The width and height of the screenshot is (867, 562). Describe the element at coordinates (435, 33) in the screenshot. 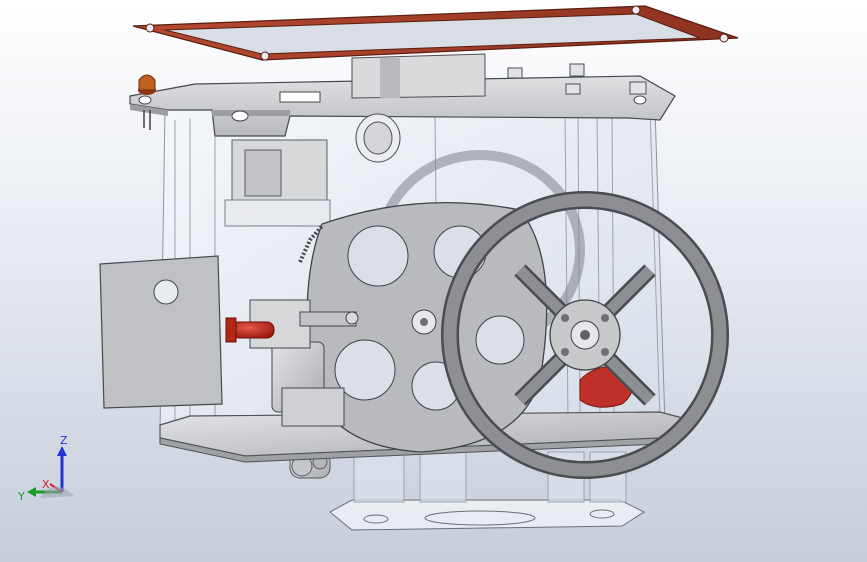

I see `top-gasket-frame` at that location.